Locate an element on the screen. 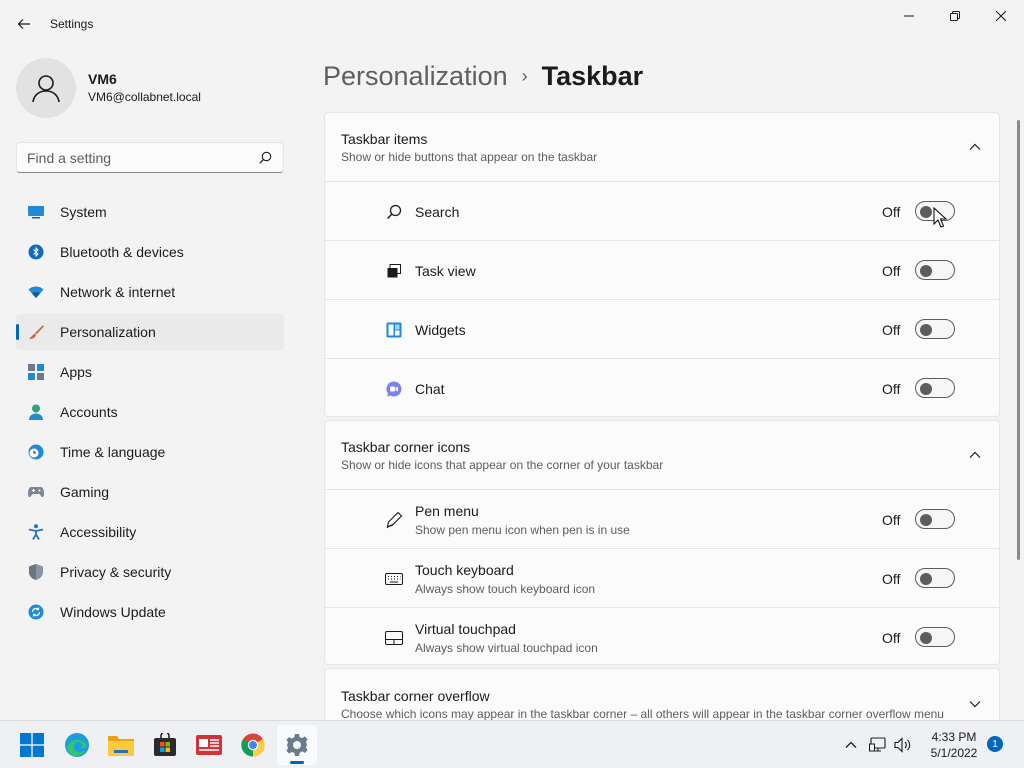 The width and height of the screenshot is (1024, 768). avatar is located at coordinates (46, 88).